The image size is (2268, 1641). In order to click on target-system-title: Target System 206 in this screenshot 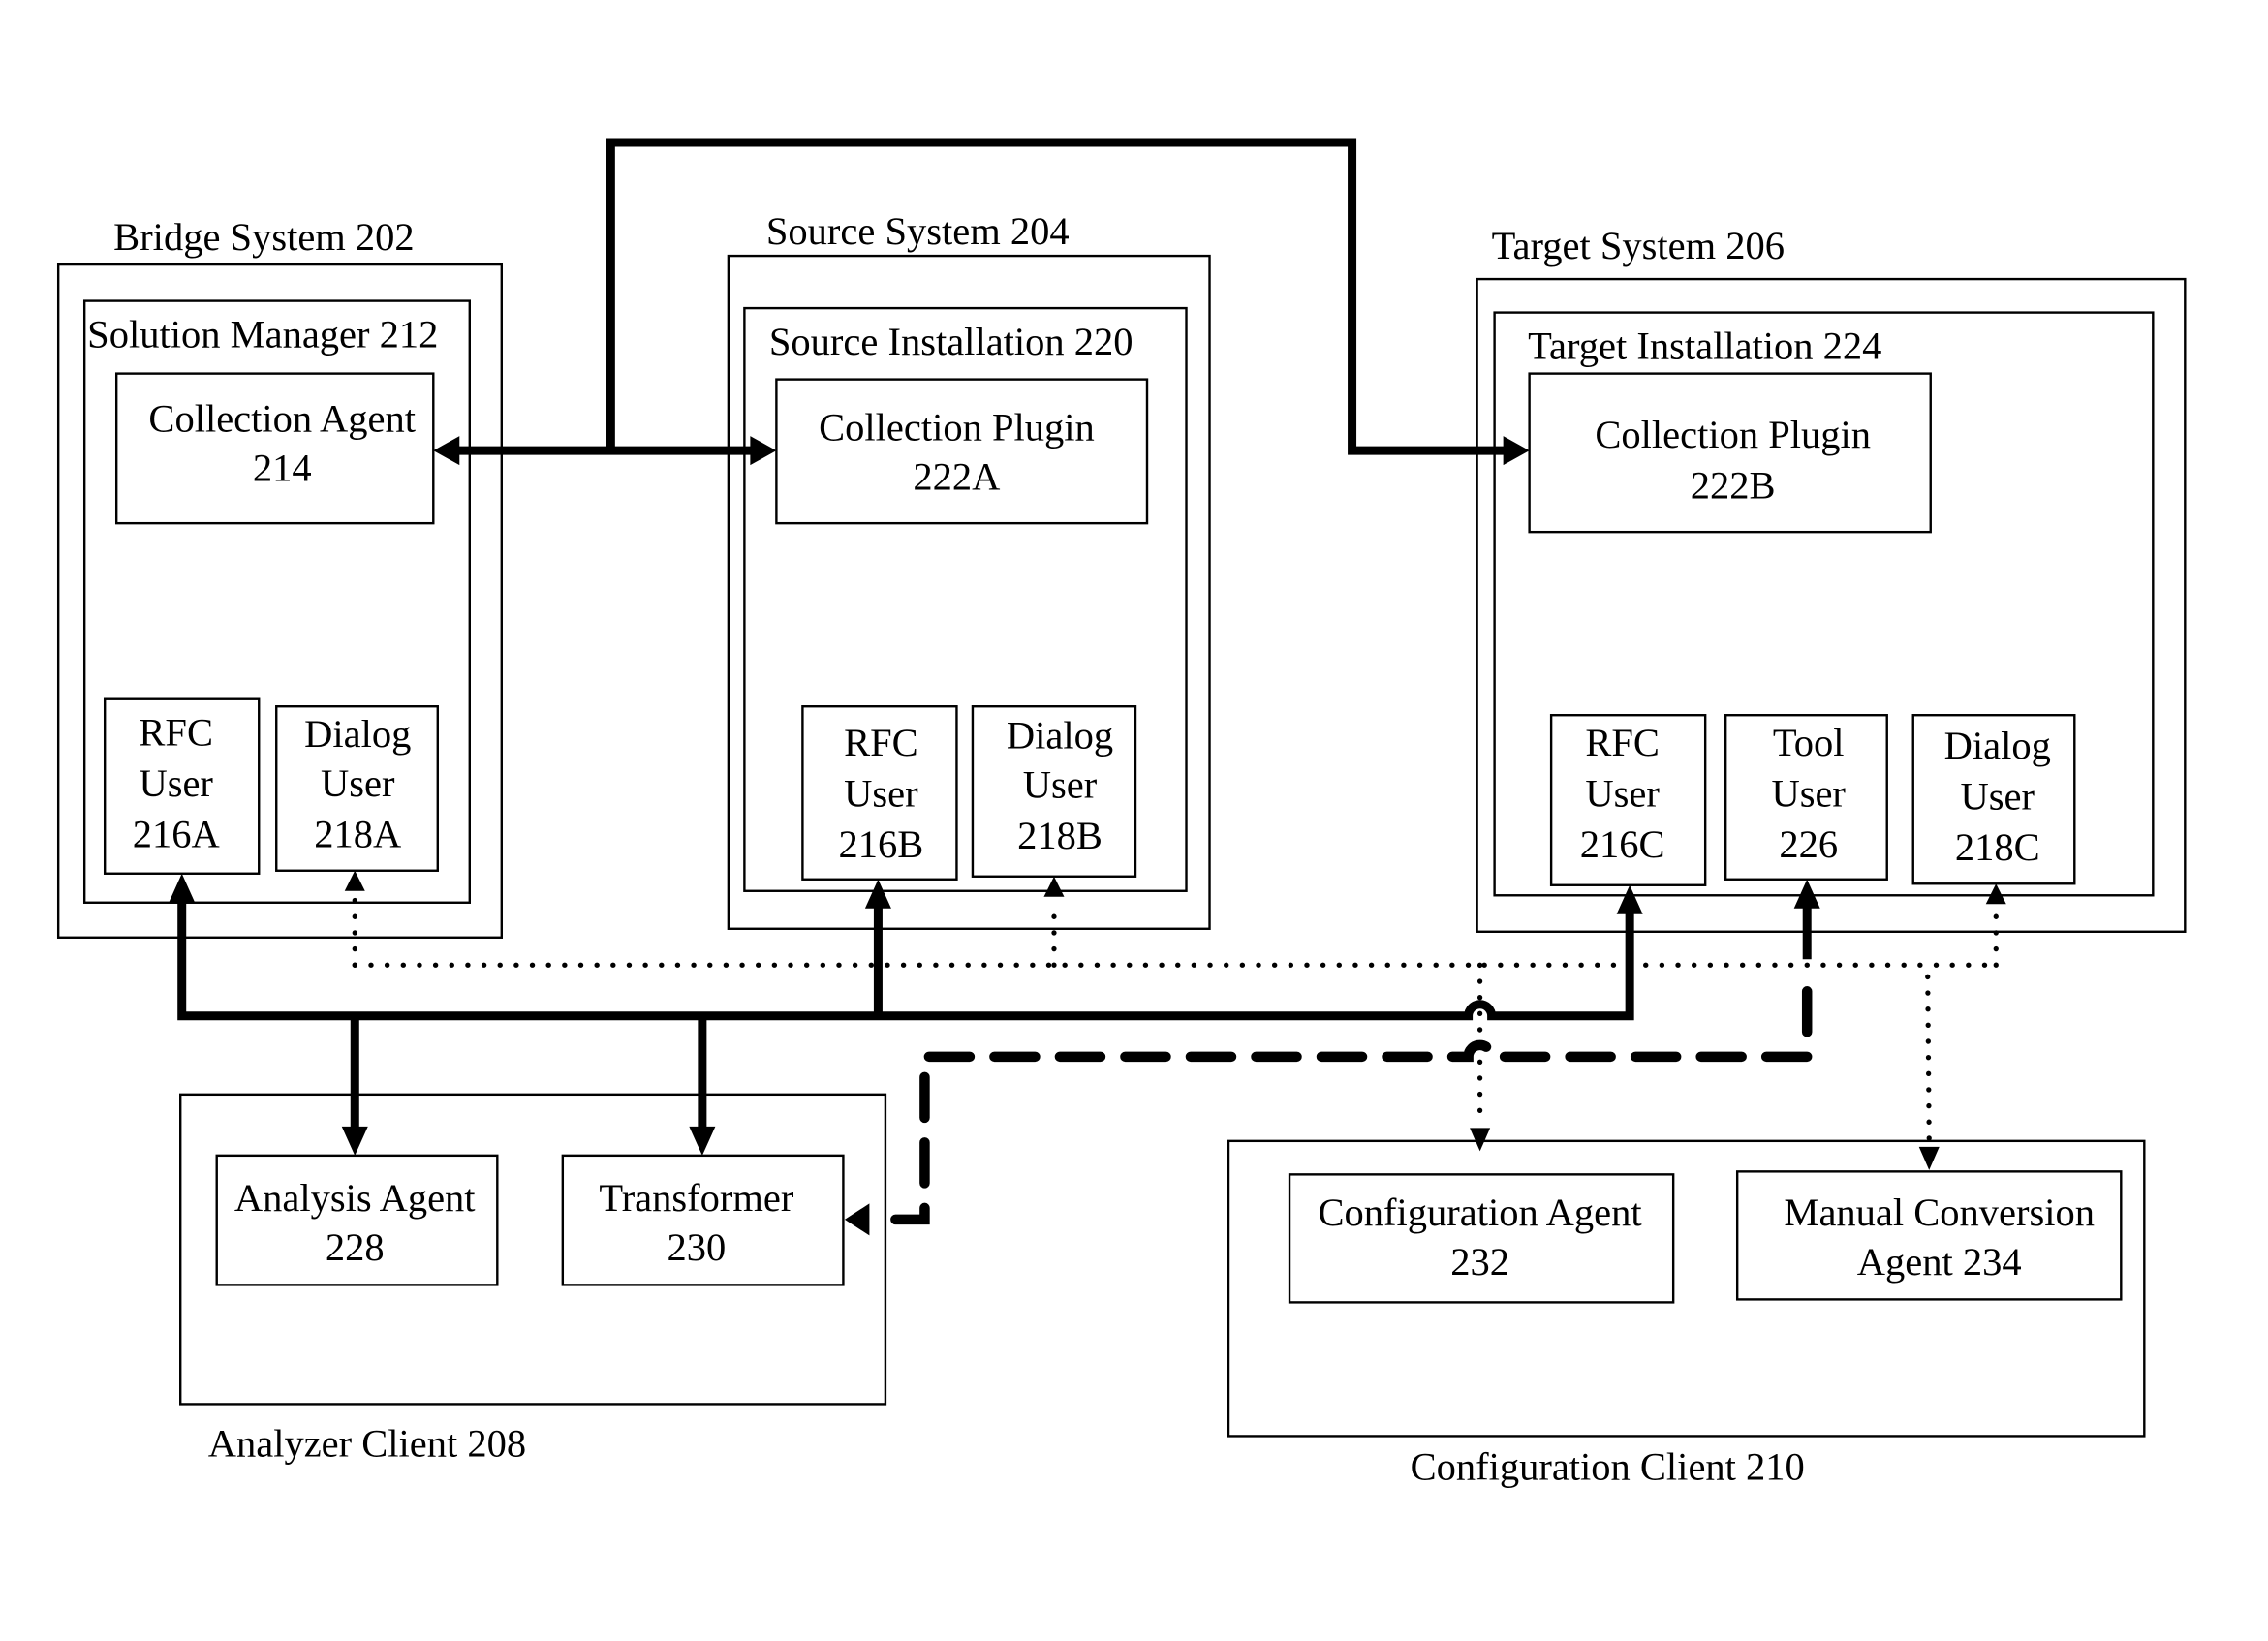, I will do `click(1638, 245)`.